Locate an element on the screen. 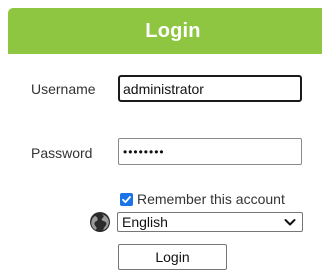 This screenshot has height=276, width=322. language-selected-value: English is located at coordinates (145, 222).